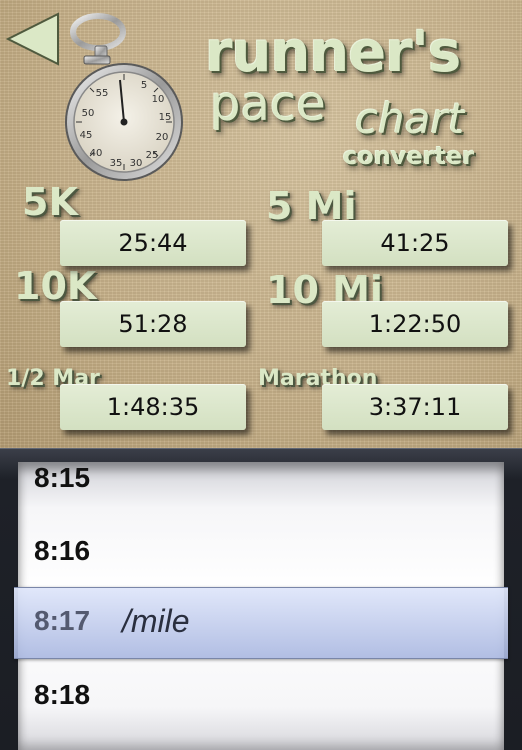 This screenshot has width=522, height=750. I want to click on dial-number: 25, so click(152, 155).